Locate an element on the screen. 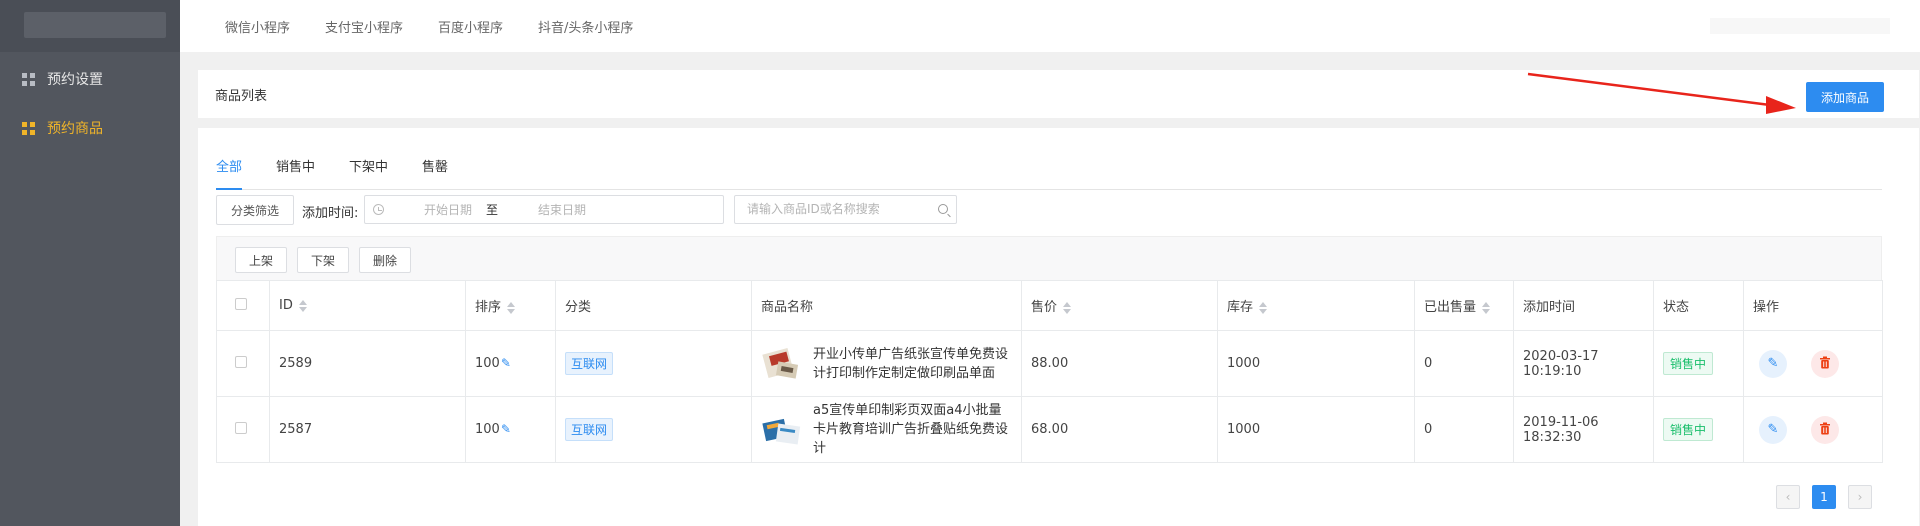  start-date-input: 开始日期 is located at coordinates (448, 209).